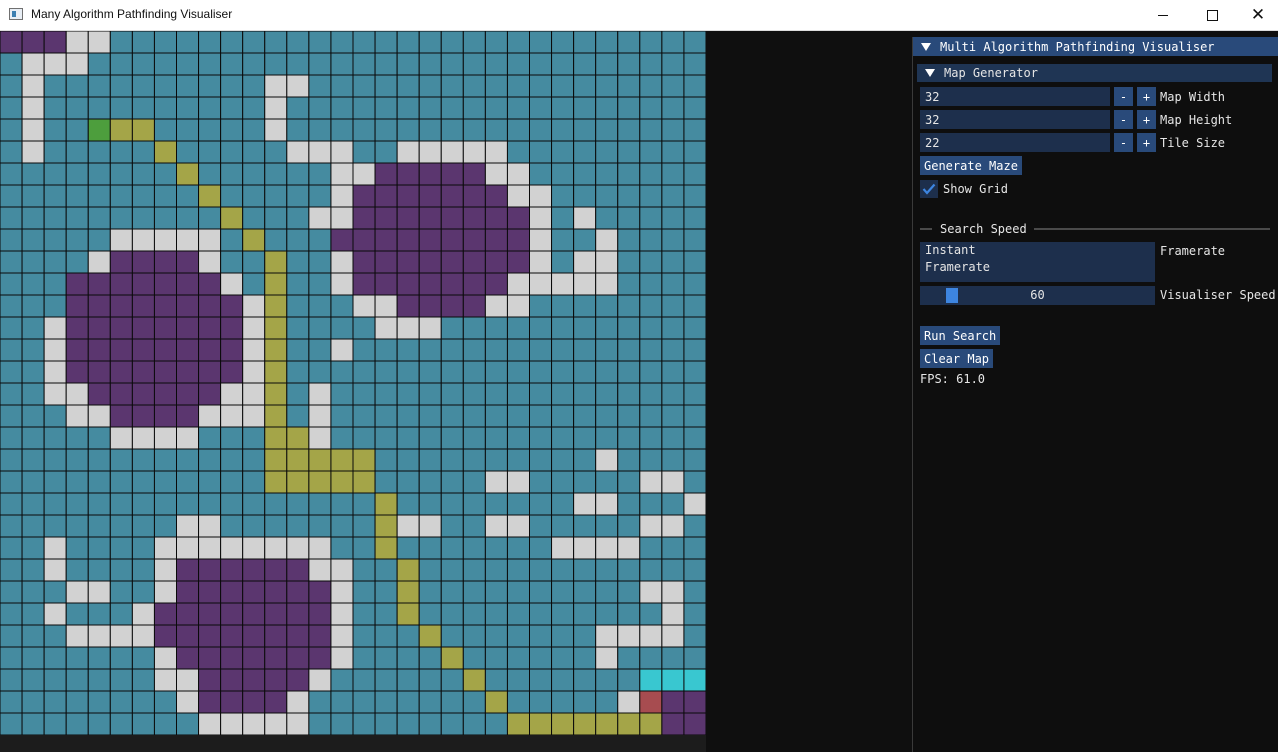 The image size is (1278, 752). Describe the element at coordinates (1015, 142) in the screenshot. I see `tile-size-input: 22` at that location.